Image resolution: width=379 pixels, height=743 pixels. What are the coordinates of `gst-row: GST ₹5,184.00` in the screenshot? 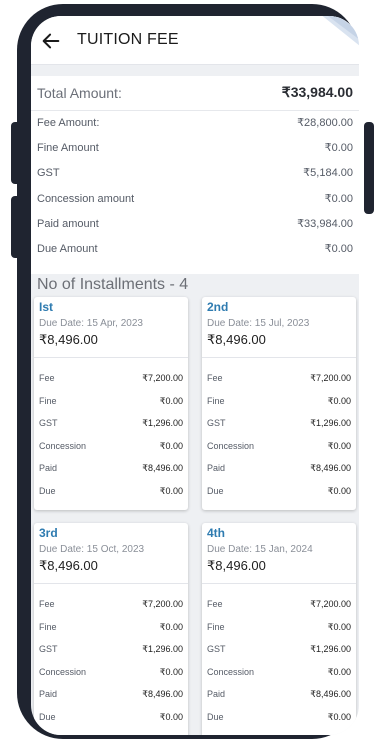 It's located at (195, 173).